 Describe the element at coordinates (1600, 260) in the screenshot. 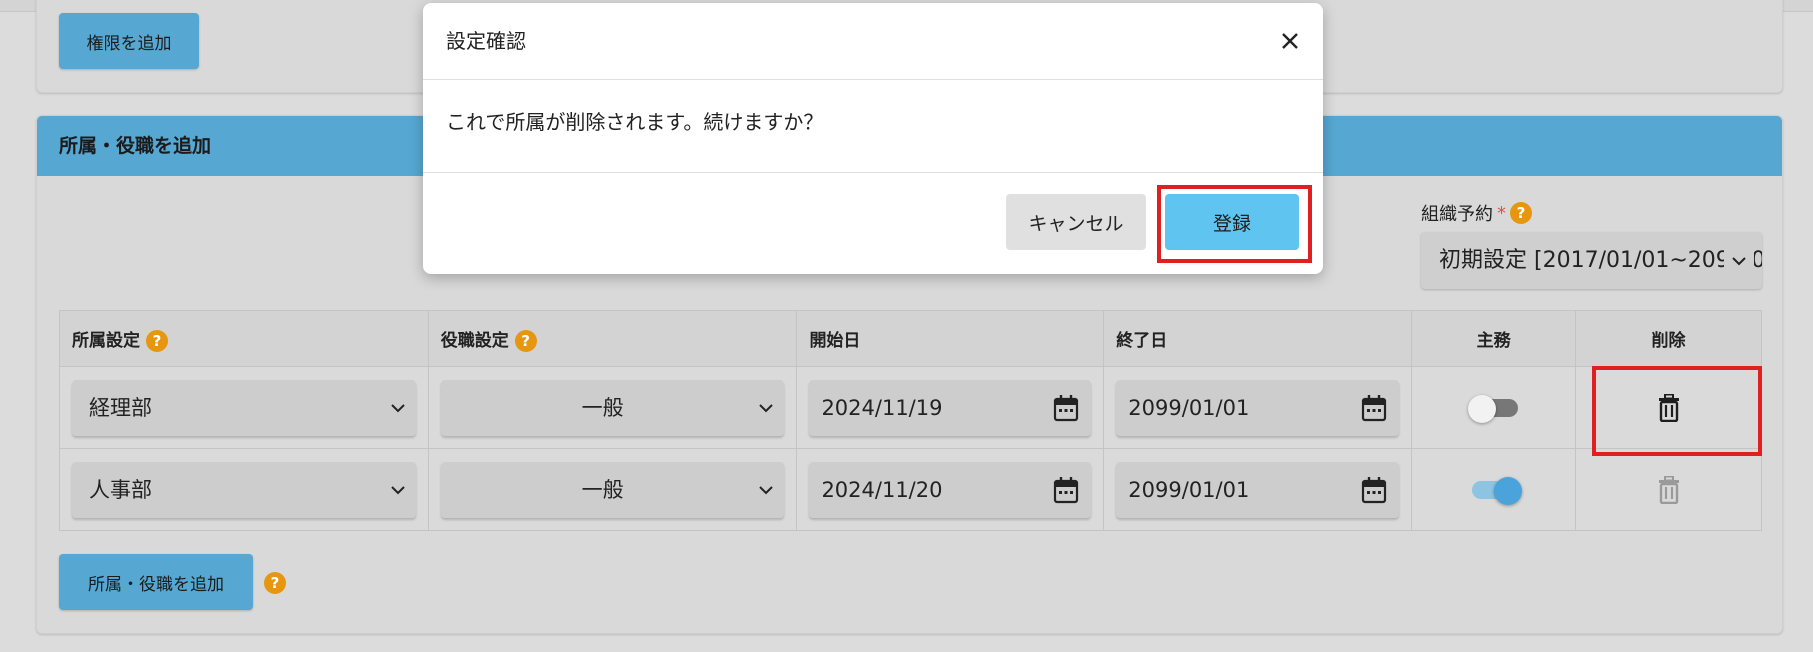

I see `org-reservation-value: 初期設定 [2017/01/01~2099/01/01]` at that location.